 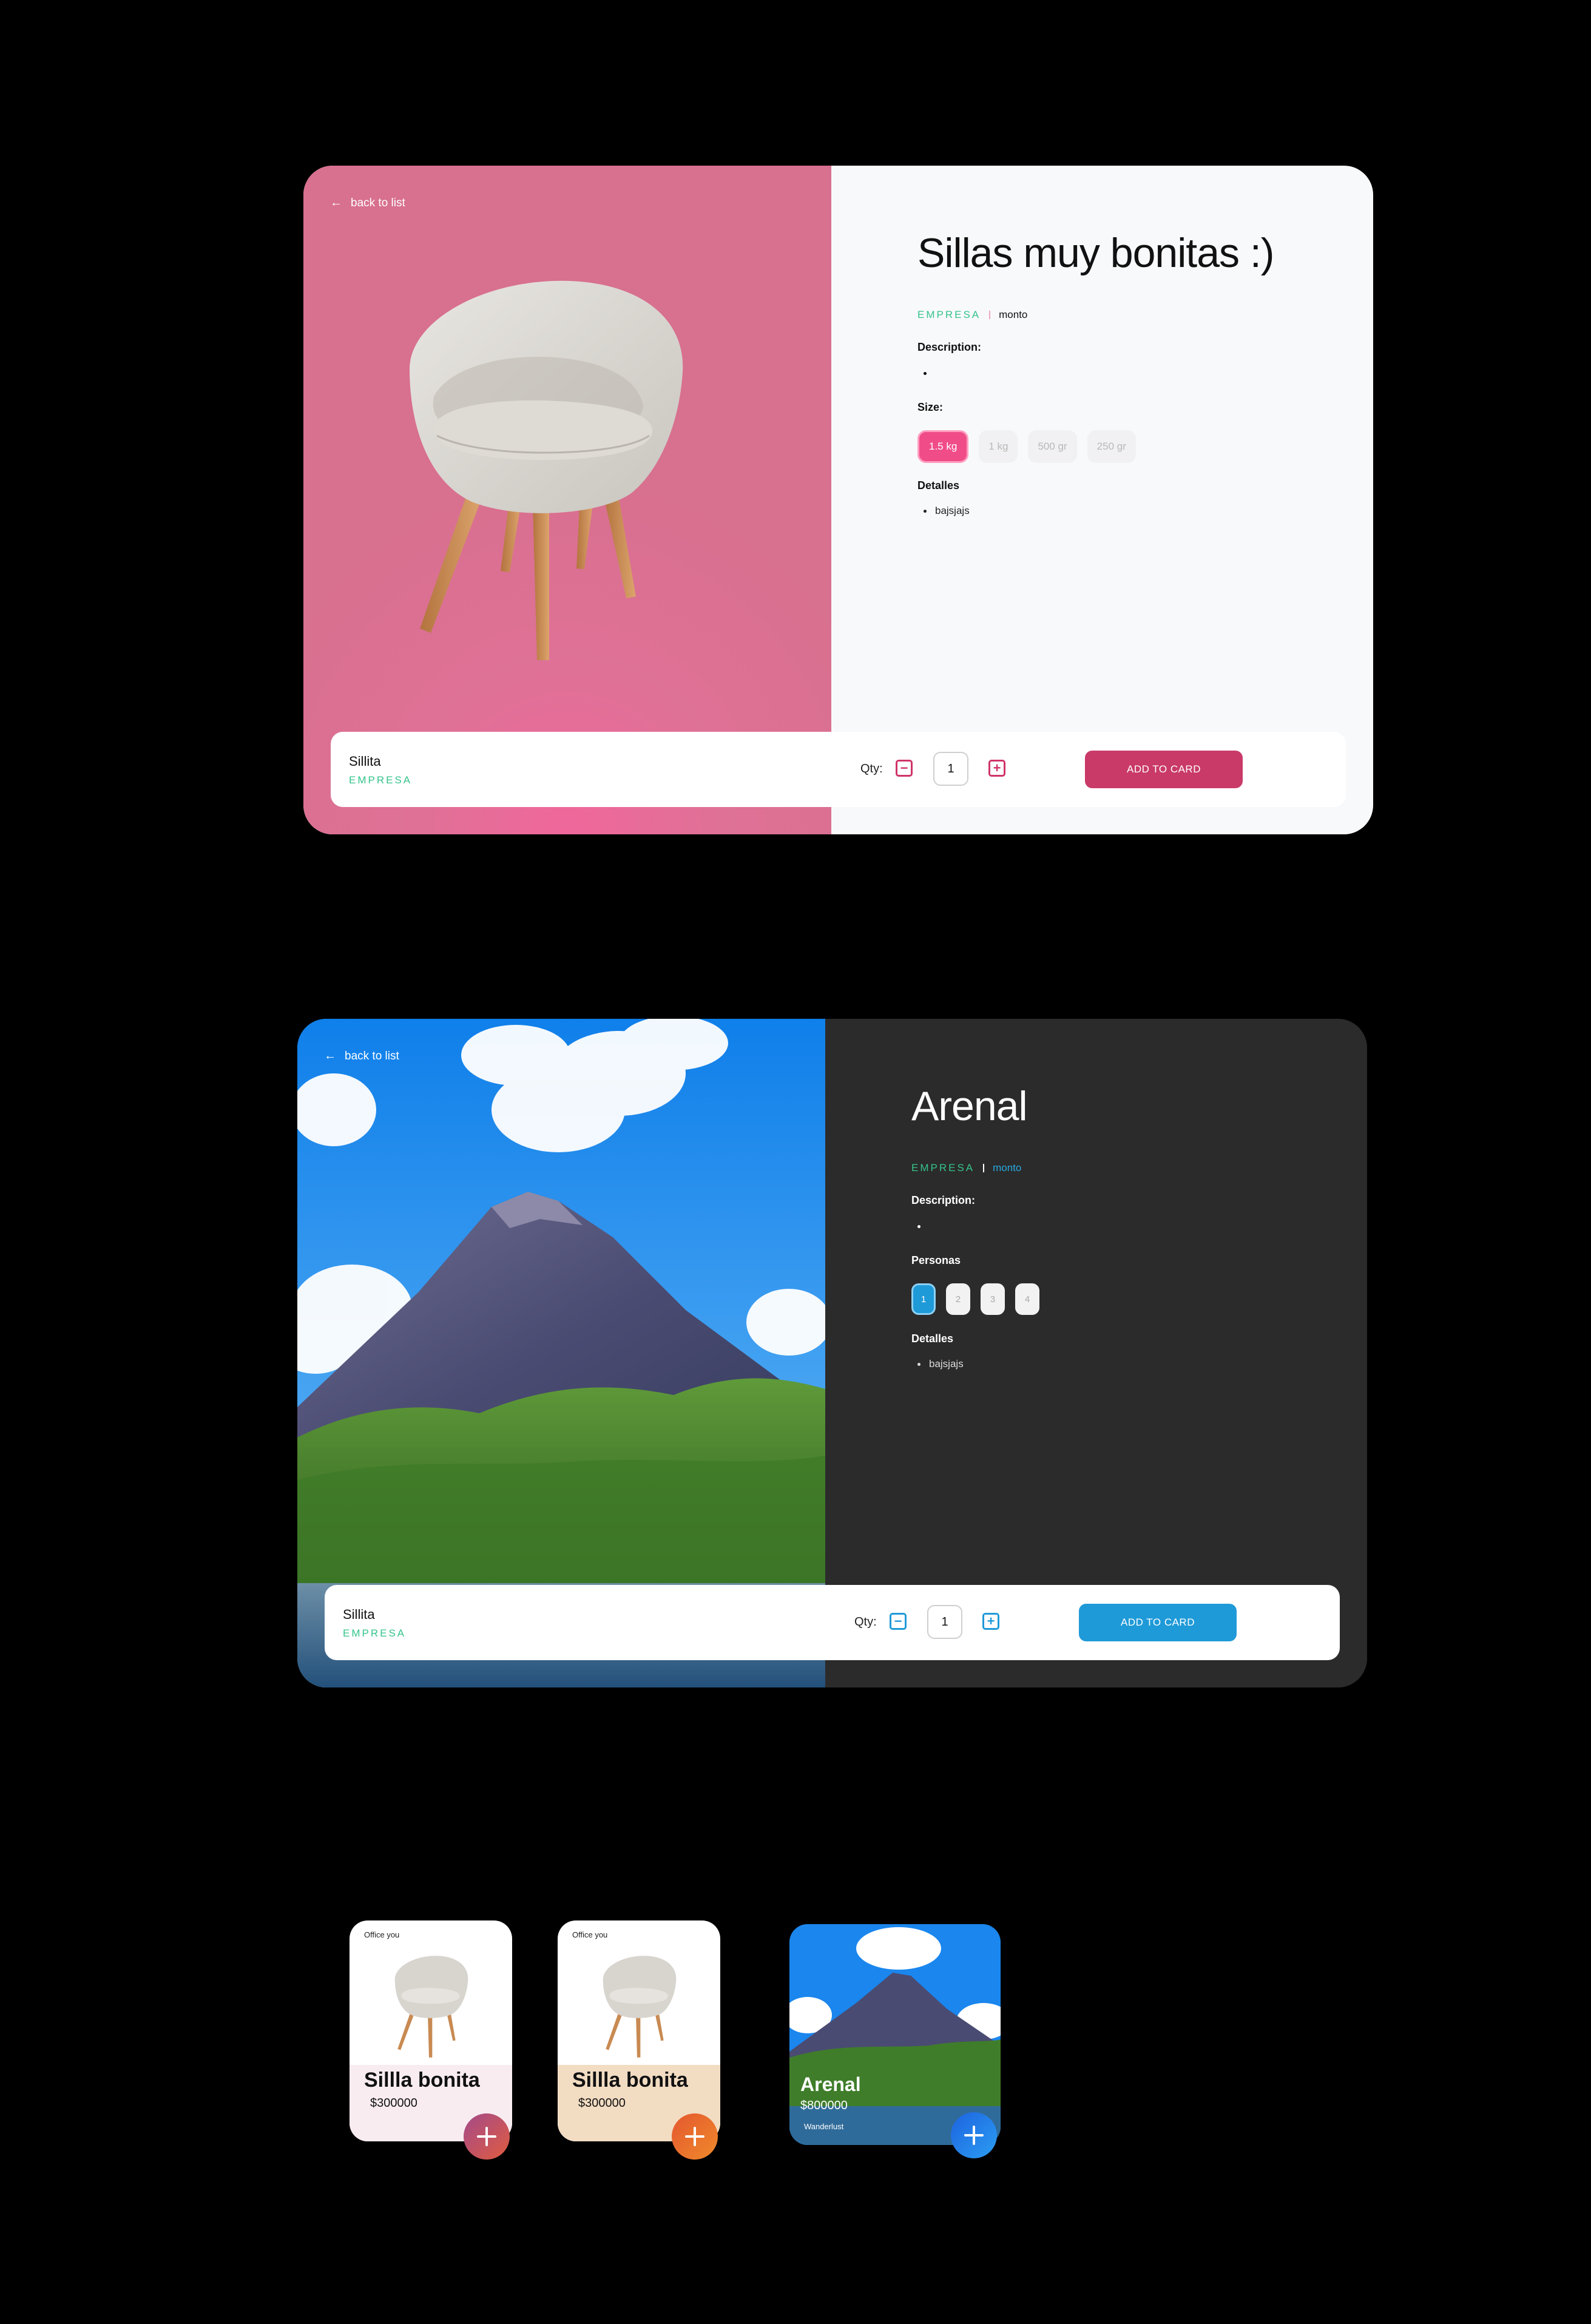 What do you see at coordinates (1111, 446) in the screenshot?
I see `size-option-4: 250 gr` at bounding box center [1111, 446].